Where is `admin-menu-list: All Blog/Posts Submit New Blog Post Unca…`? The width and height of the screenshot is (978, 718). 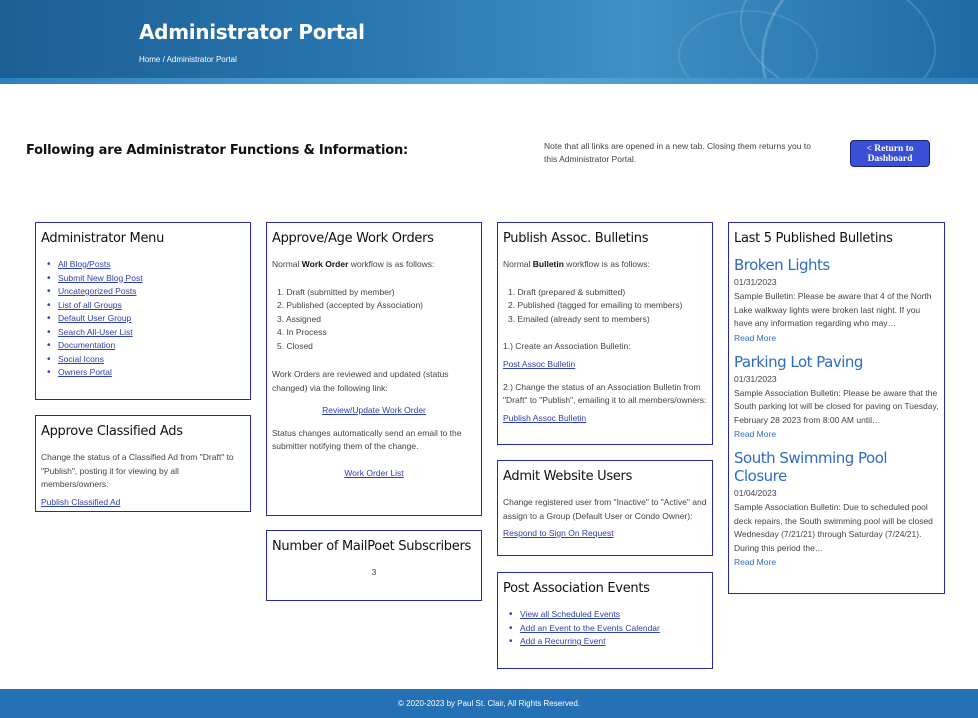 admin-menu-list: All Blog/Posts Submit New Blog Post Unca… is located at coordinates (143, 319).